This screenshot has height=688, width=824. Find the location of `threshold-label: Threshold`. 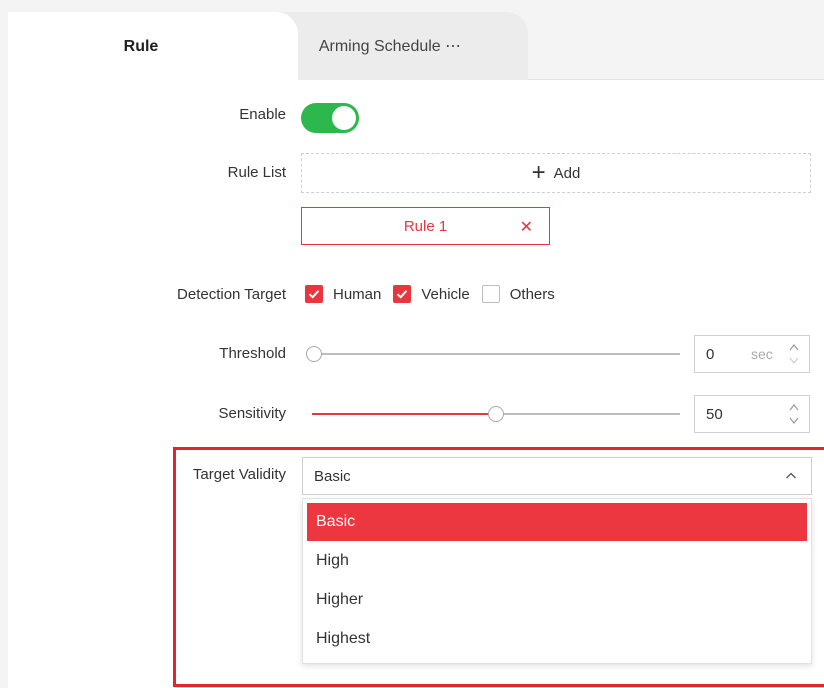

threshold-label: Threshold is located at coordinates (252, 353).